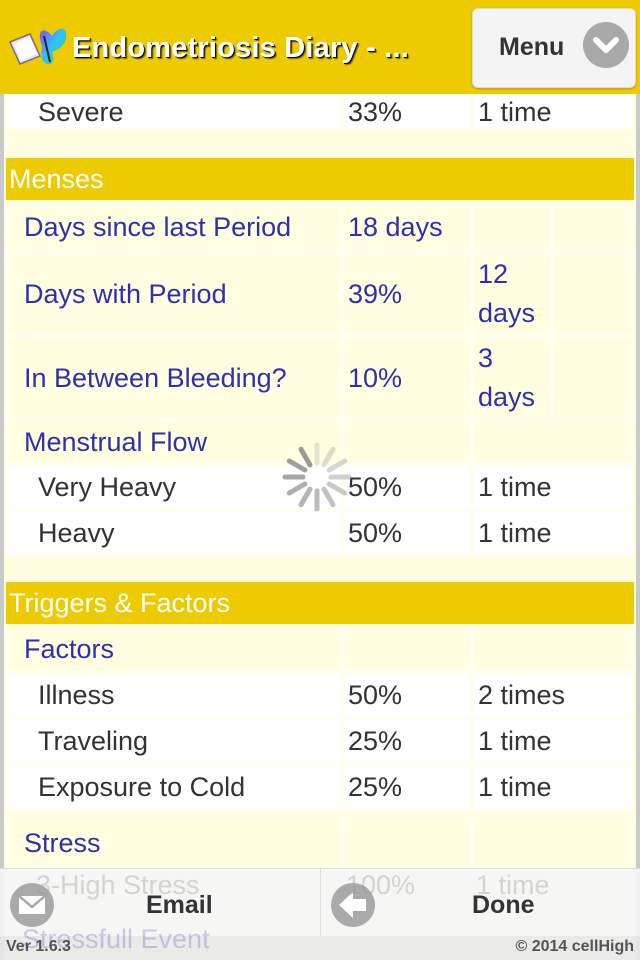  What do you see at coordinates (174, 378) in the screenshot?
I see `row-label: In Between Bleeding?` at bounding box center [174, 378].